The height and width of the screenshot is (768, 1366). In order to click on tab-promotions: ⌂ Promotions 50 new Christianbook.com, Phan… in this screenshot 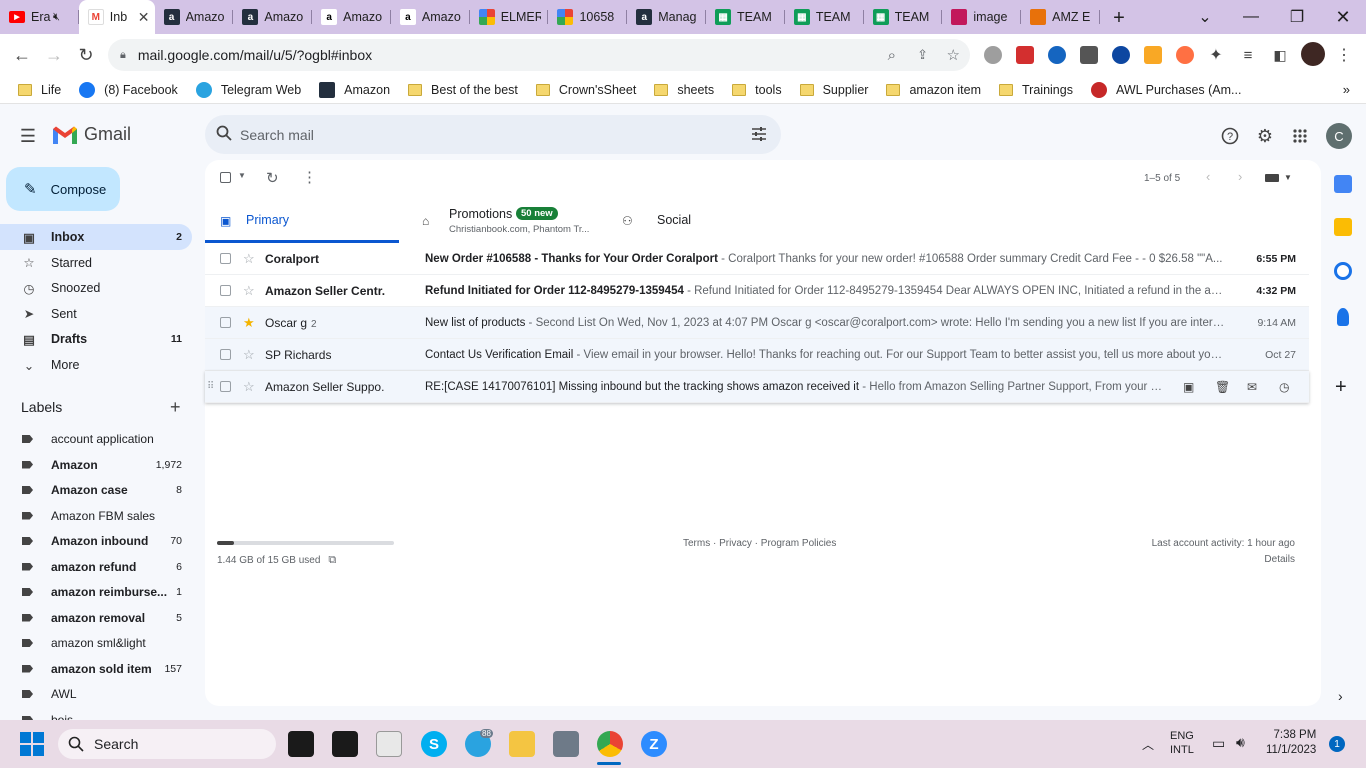, I will do `click(515, 222)`.